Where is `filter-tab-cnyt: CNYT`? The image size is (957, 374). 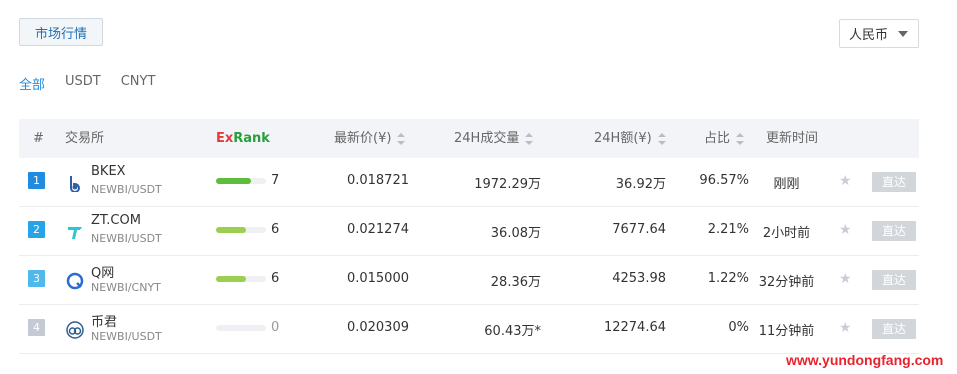
filter-tab-cnyt: CNYT is located at coordinates (138, 83).